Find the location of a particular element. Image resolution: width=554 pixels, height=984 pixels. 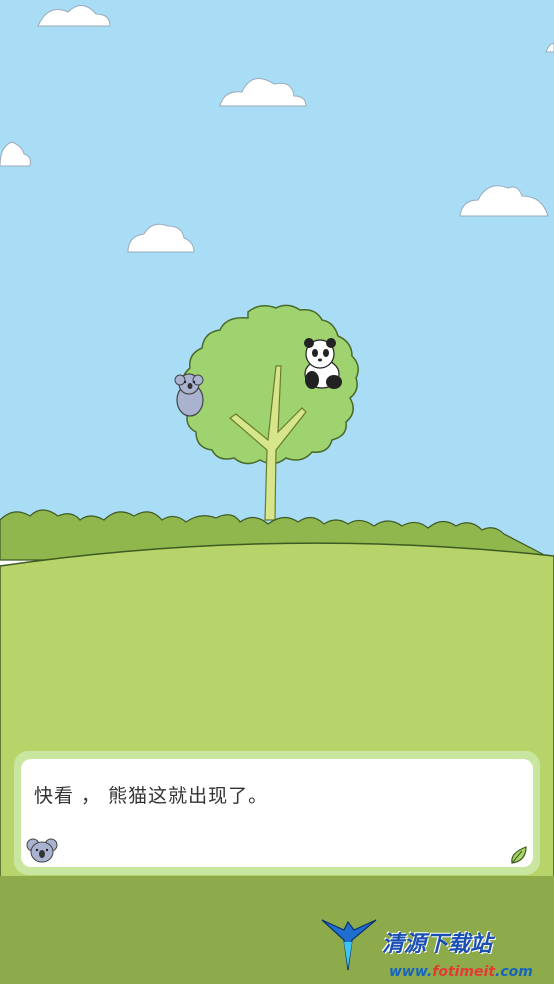

koala-face-icon is located at coordinates (42, 850).